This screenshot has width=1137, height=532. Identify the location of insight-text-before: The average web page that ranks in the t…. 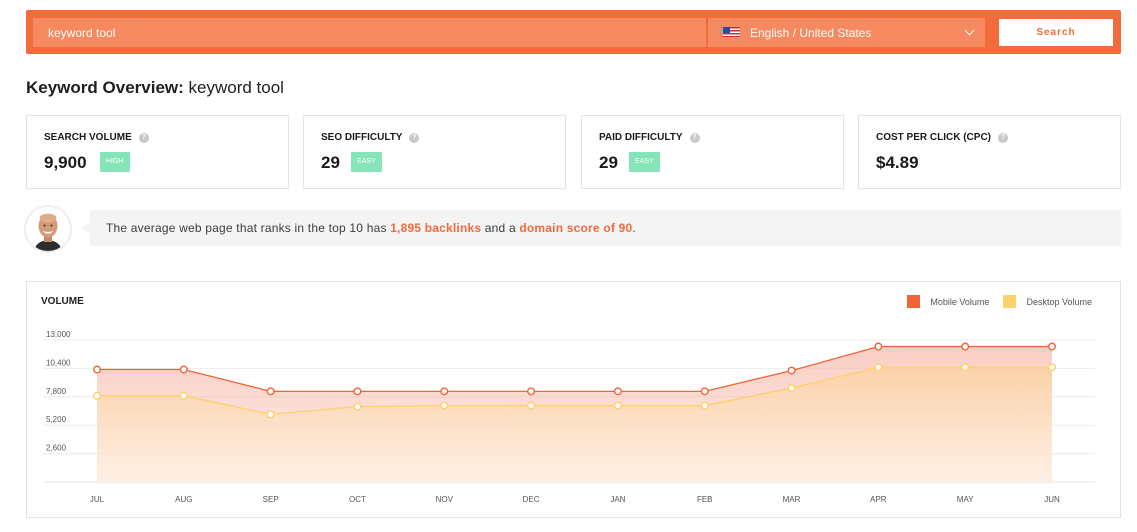
(248, 228).